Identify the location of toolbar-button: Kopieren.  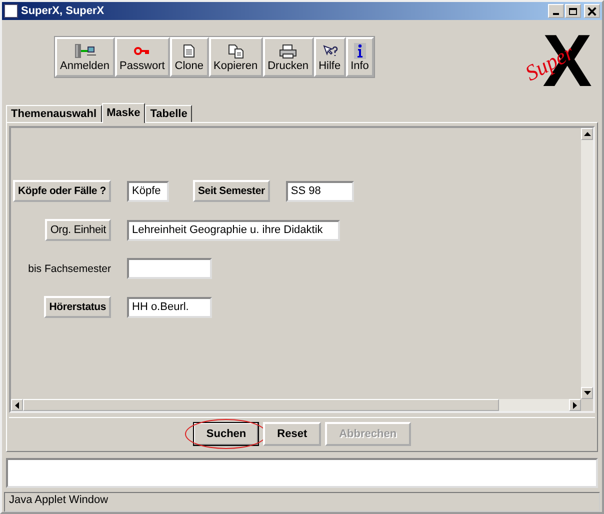
(235, 57).